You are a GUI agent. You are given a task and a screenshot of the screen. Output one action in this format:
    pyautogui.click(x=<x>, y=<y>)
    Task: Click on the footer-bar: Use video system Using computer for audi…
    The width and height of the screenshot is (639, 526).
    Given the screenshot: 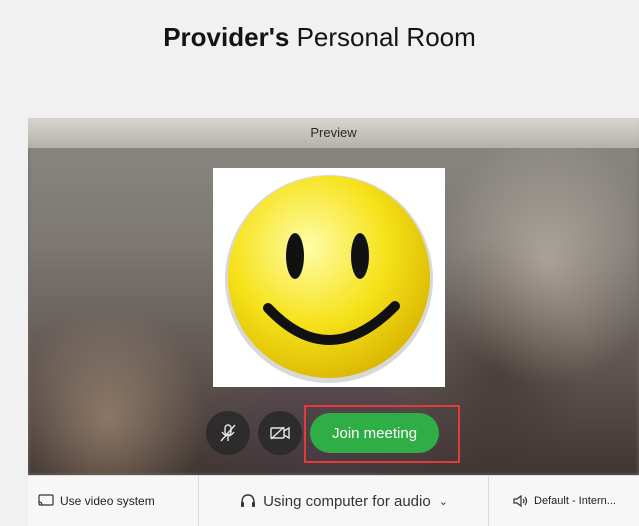 What is the action you would take?
    pyautogui.click(x=333, y=500)
    